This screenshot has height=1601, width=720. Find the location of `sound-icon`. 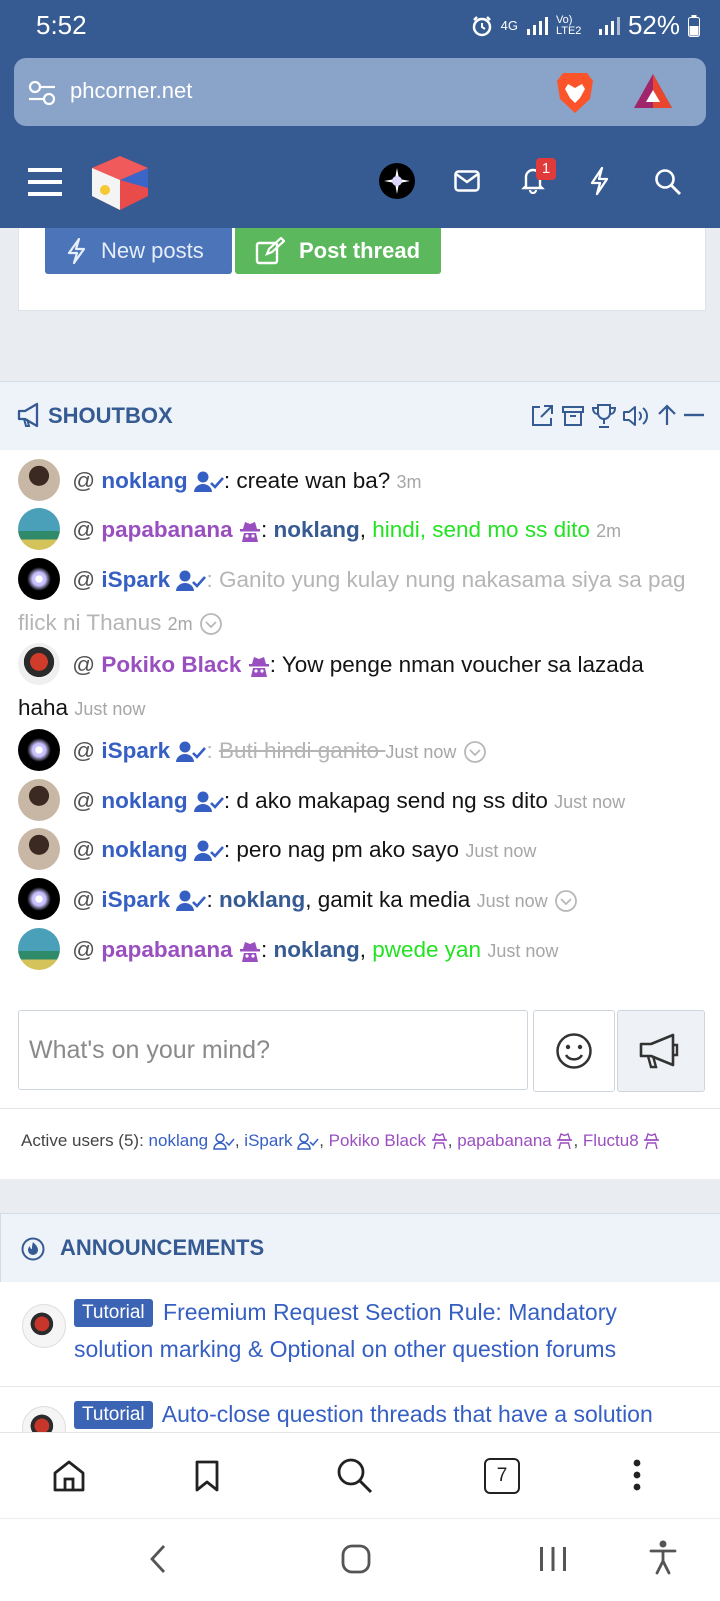

sound-icon is located at coordinates (636, 416).